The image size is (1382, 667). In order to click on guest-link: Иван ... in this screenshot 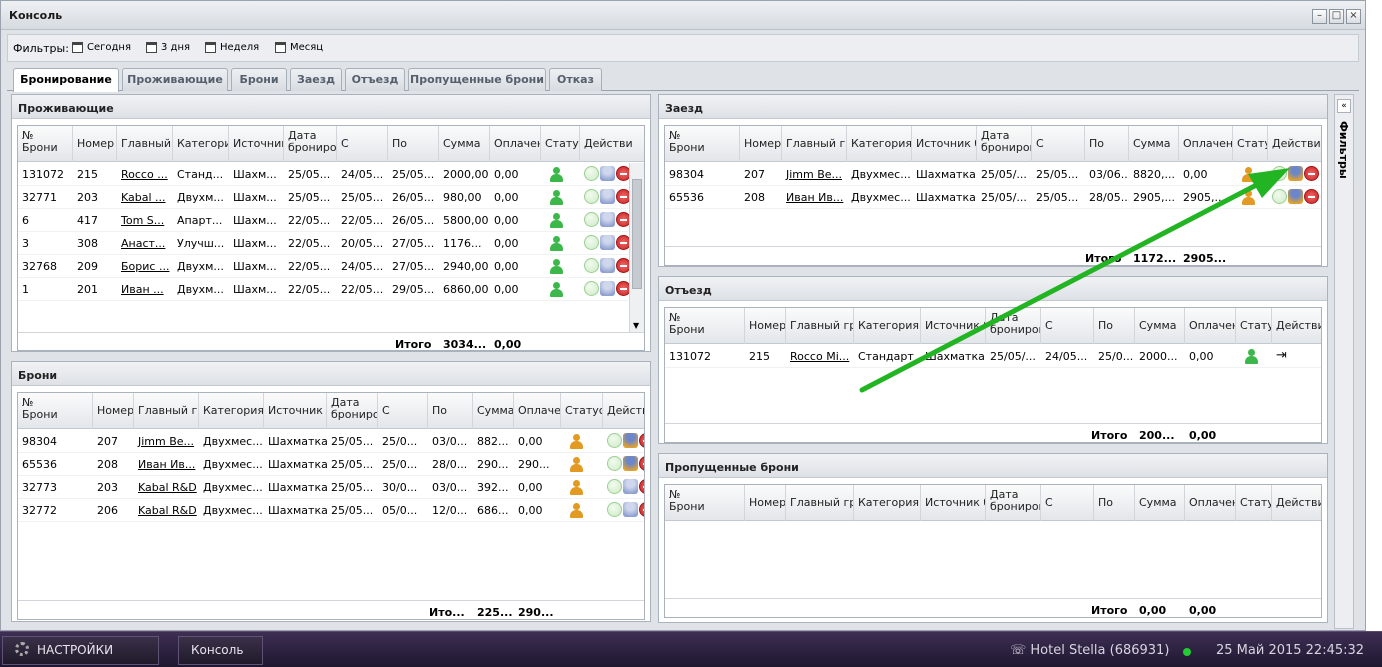, I will do `click(145, 289)`.